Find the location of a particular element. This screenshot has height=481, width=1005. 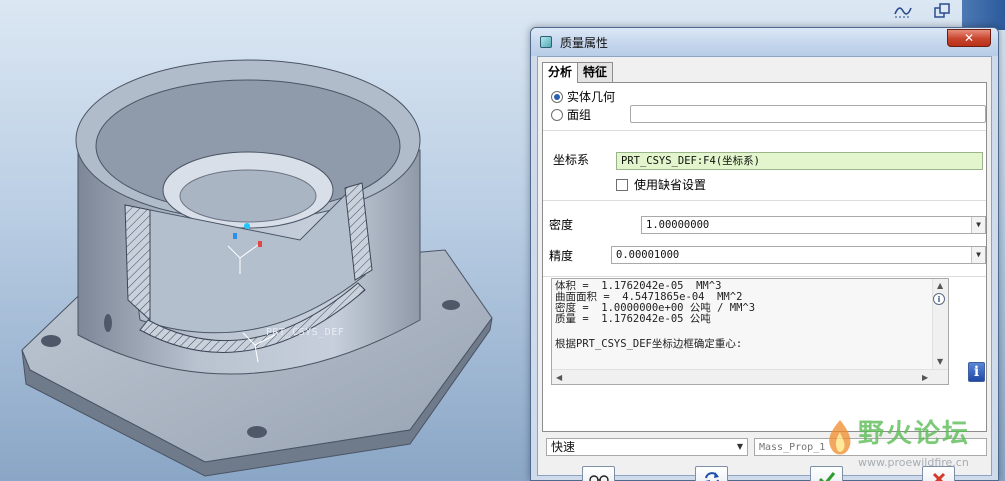

use-default-option: 使用缺省设置 is located at coordinates (661, 184).